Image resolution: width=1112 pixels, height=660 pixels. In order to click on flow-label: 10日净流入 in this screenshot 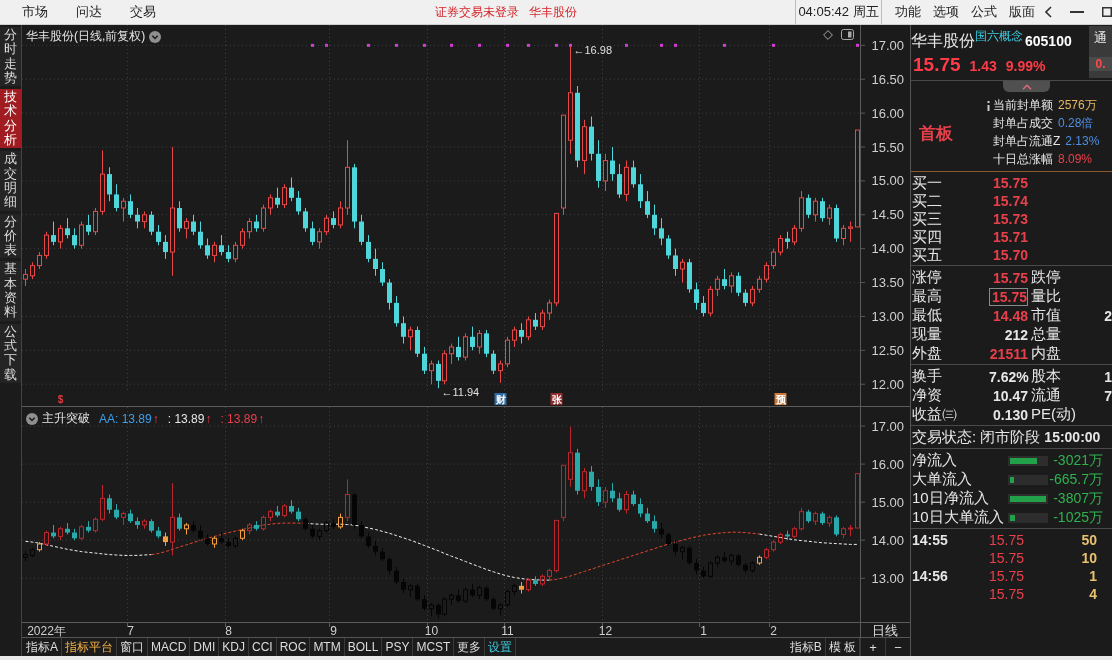, I will do `click(950, 498)`.